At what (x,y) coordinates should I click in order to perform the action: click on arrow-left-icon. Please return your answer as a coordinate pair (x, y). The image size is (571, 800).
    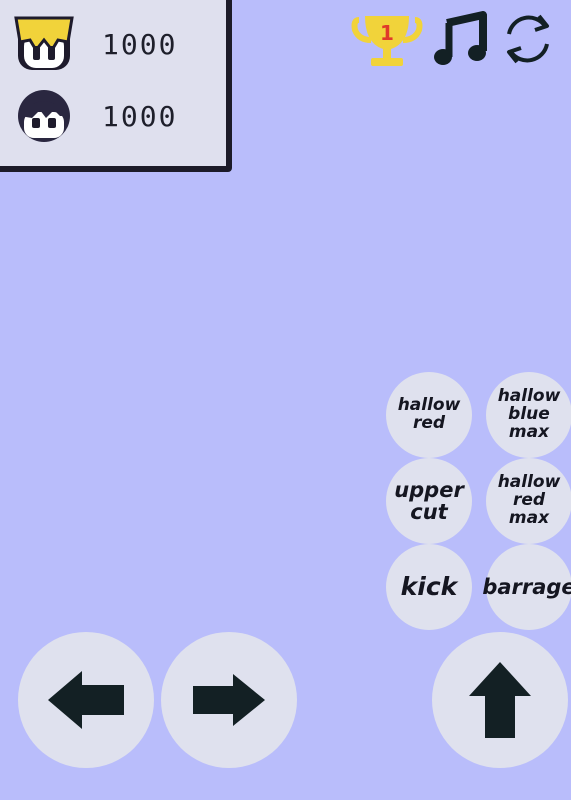
    Looking at the image, I should click on (86, 700).